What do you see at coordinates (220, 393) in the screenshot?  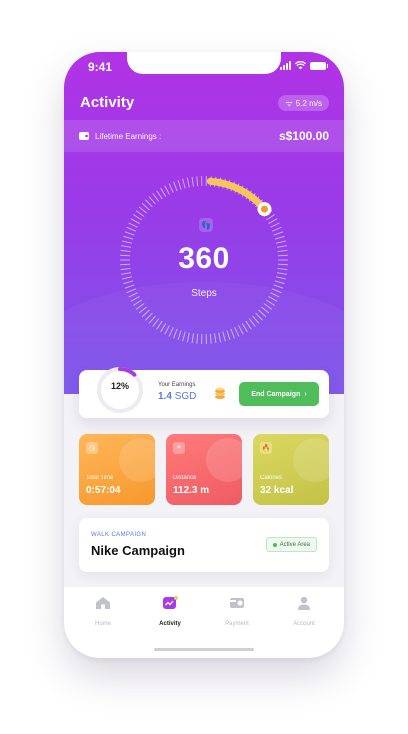 I see `coins-icon` at bounding box center [220, 393].